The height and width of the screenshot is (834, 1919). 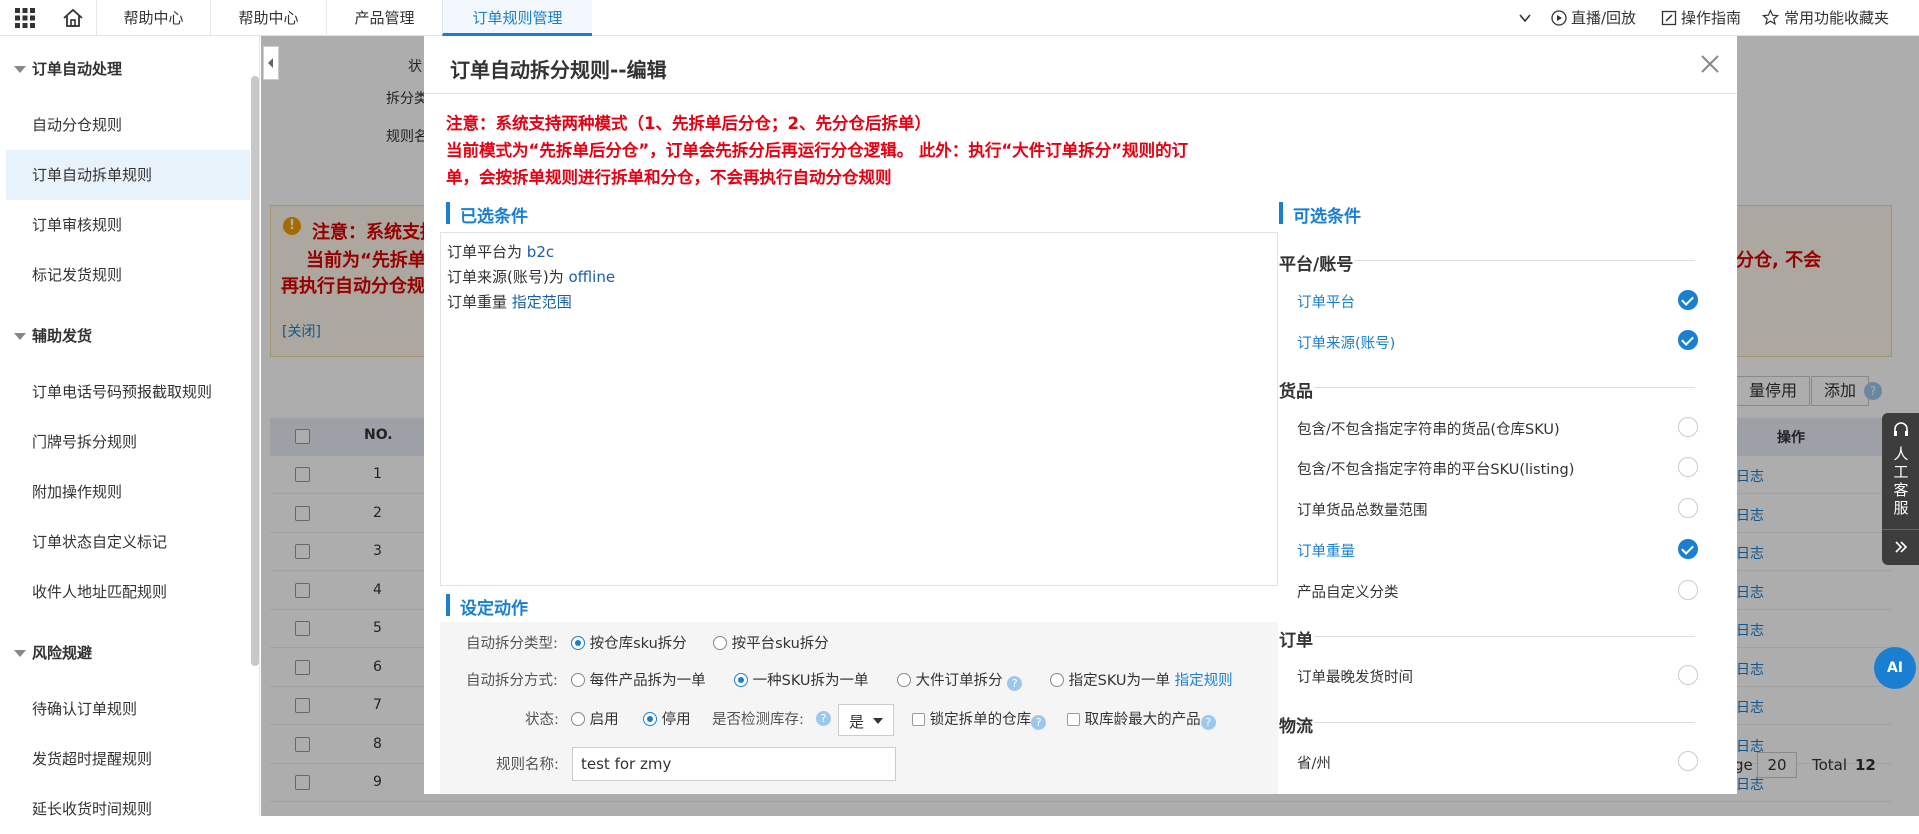 I want to click on tab-help-center-1: 帮助中心, so click(x=153, y=18).